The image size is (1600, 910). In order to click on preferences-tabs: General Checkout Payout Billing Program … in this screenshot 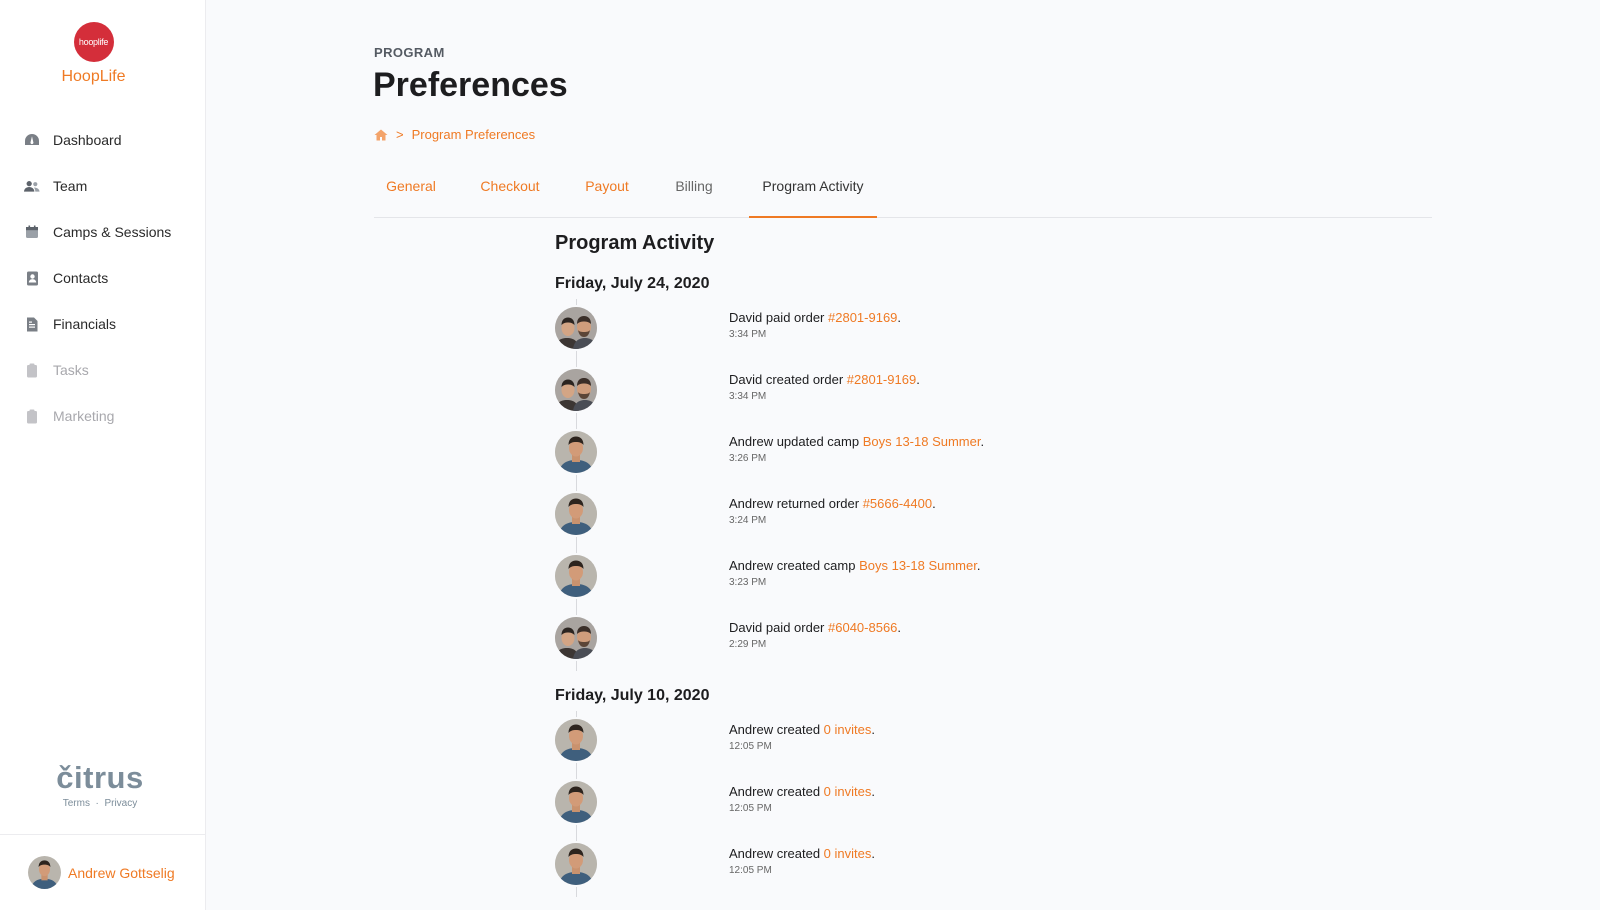, I will do `click(903, 193)`.